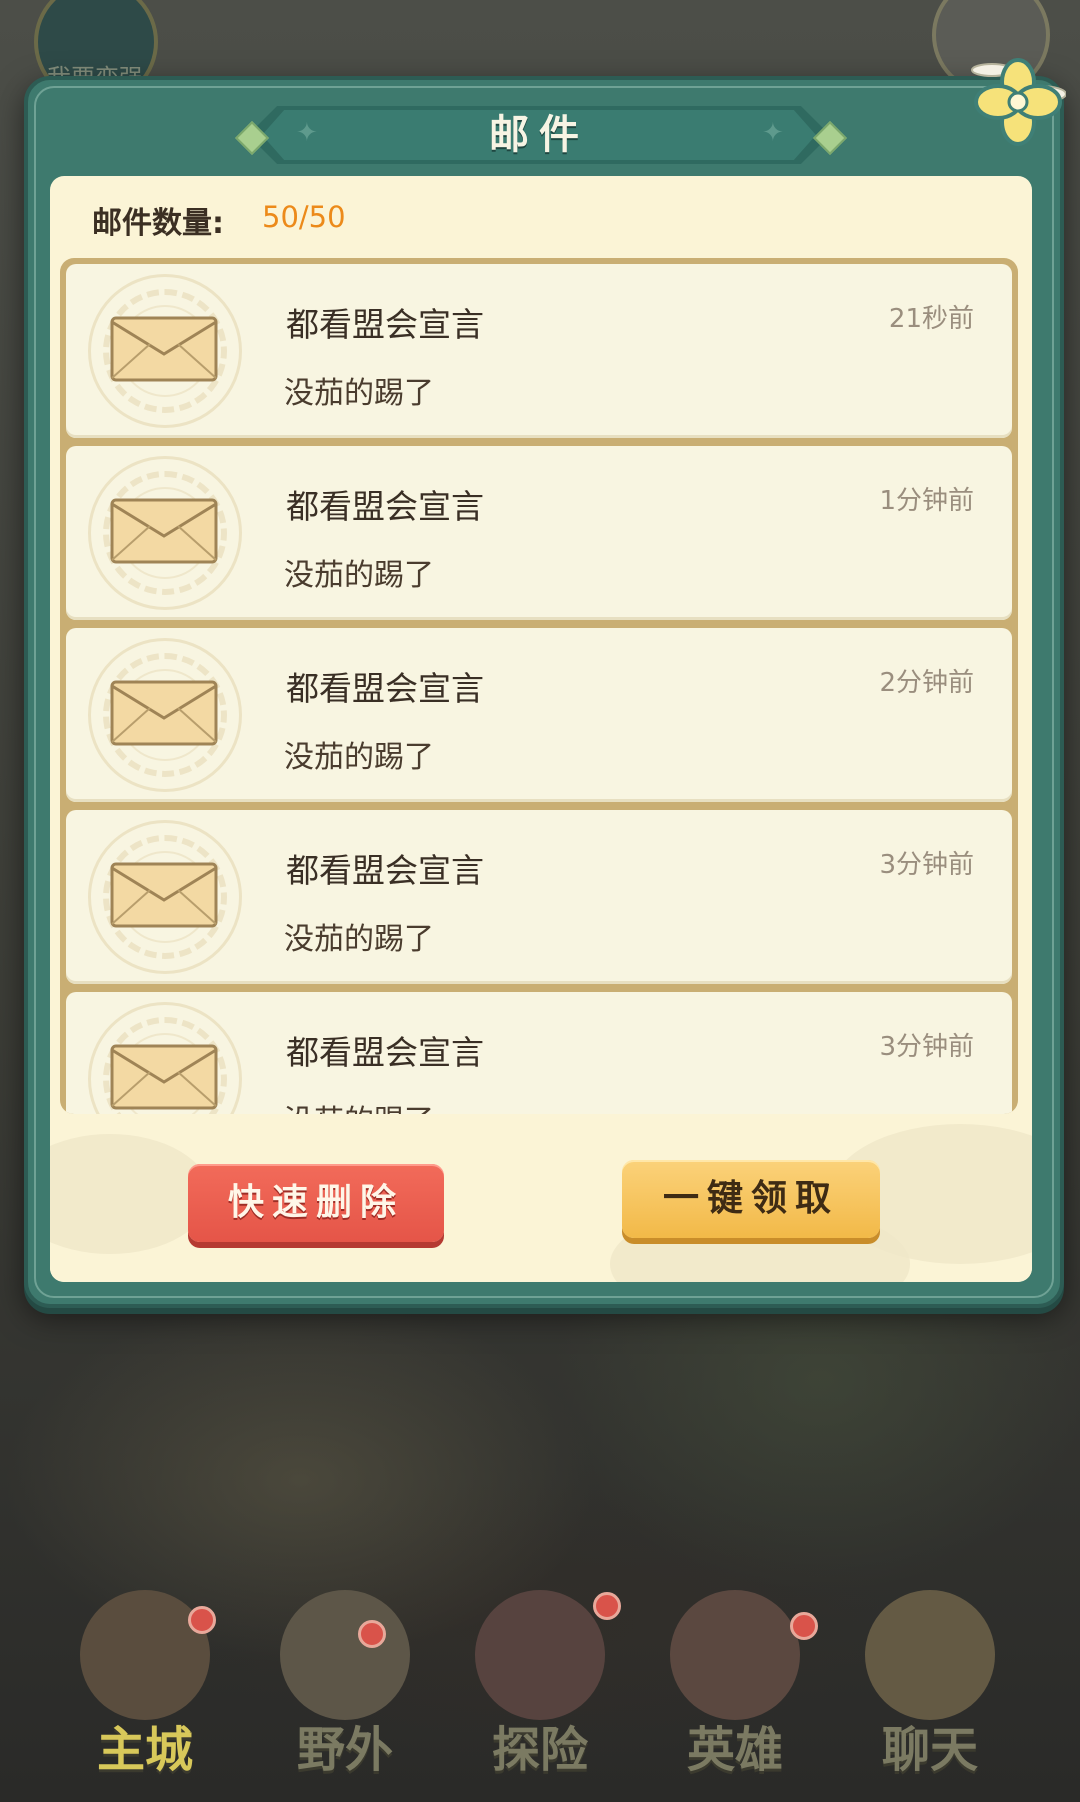  What do you see at coordinates (345, 1655) in the screenshot?
I see `mountain-icon` at bounding box center [345, 1655].